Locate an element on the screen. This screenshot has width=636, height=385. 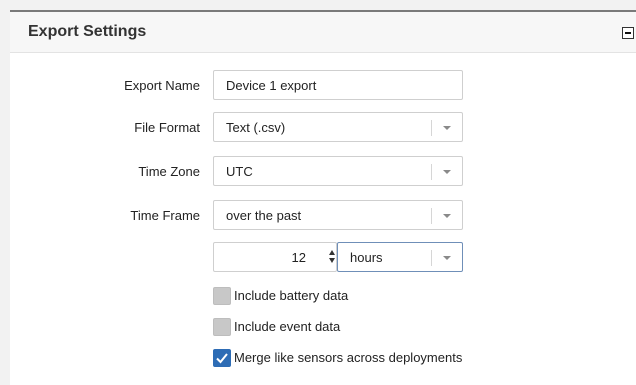
export-name-label: Export Name is located at coordinates (162, 85).